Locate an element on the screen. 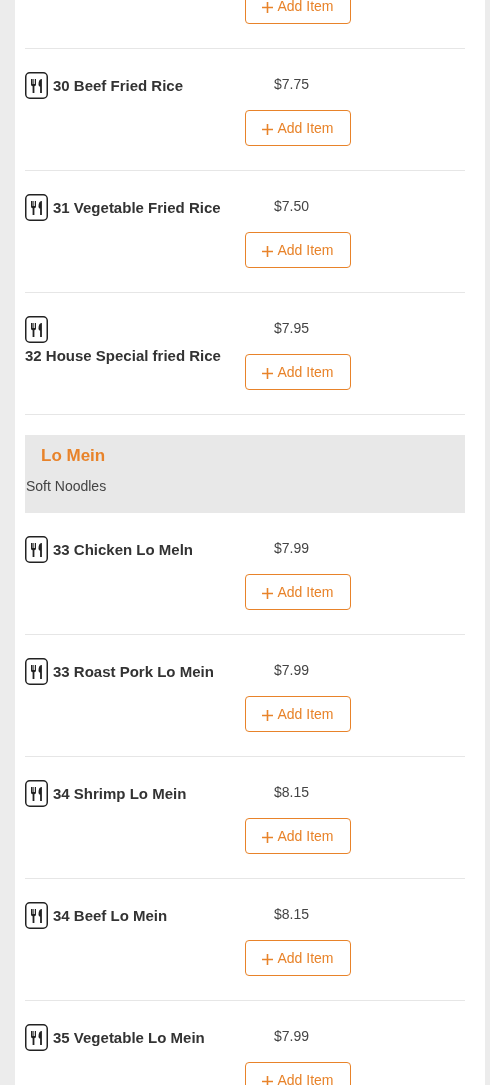 Image resolution: width=490 pixels, height=1085 pixels. dish-name: 34 Beef Lo Mein is located at coordinates (110, 915).